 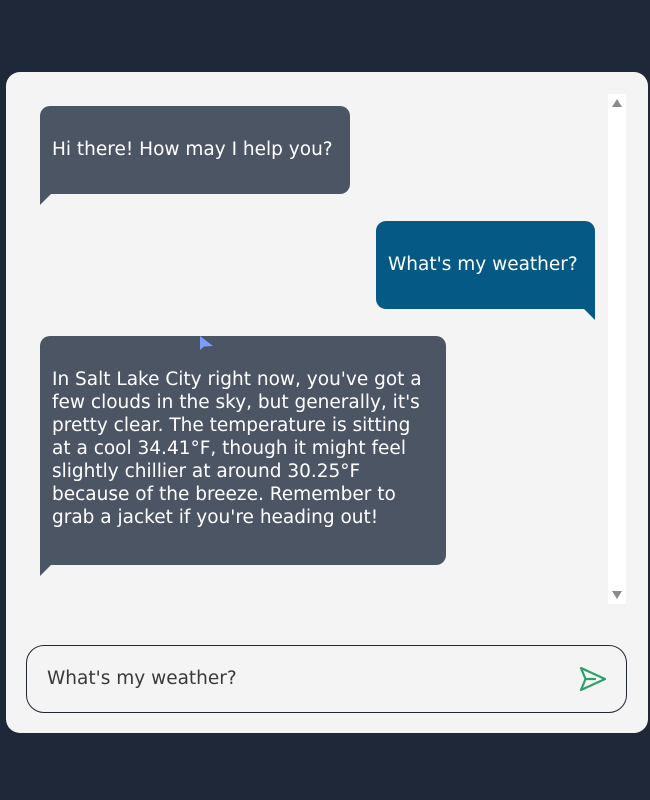 What do you see at coordinates (593, 679) in the screenshot?
I see `send-icon` at bounding box center [593, 679].